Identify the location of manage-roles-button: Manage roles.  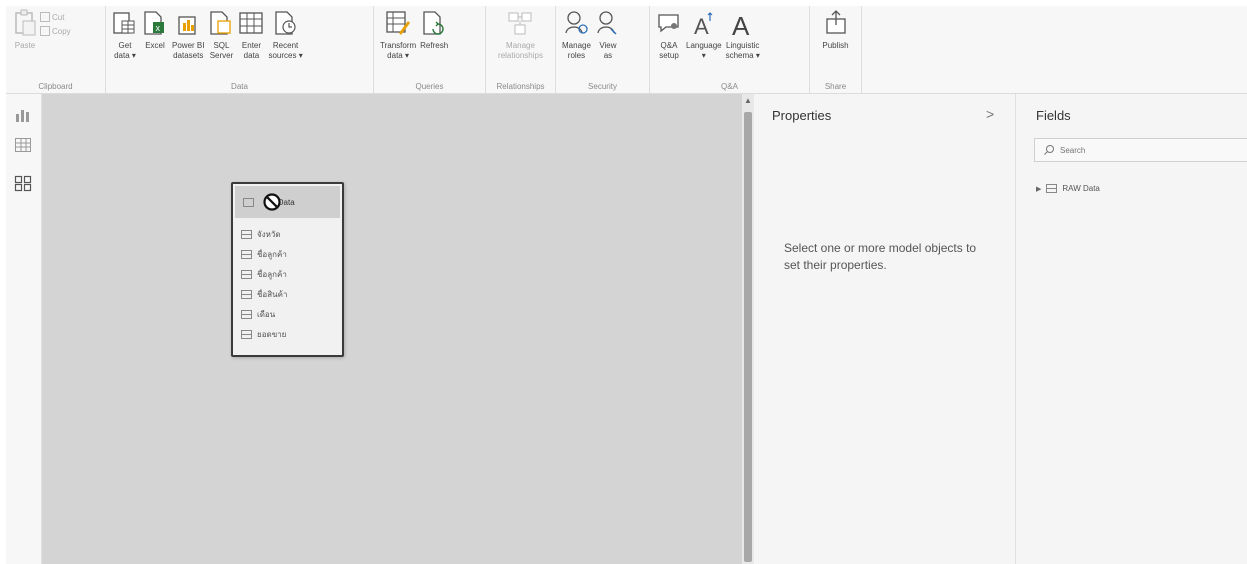
(576, 34).